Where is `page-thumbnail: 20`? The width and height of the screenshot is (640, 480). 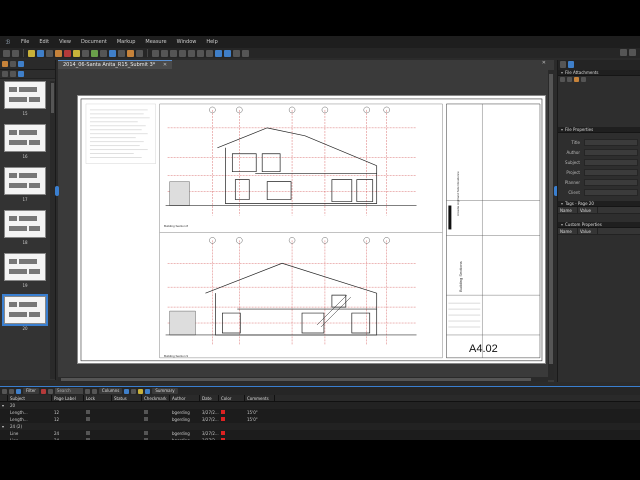 page-thumbnail: 20 is located at coordinates (25, 312).